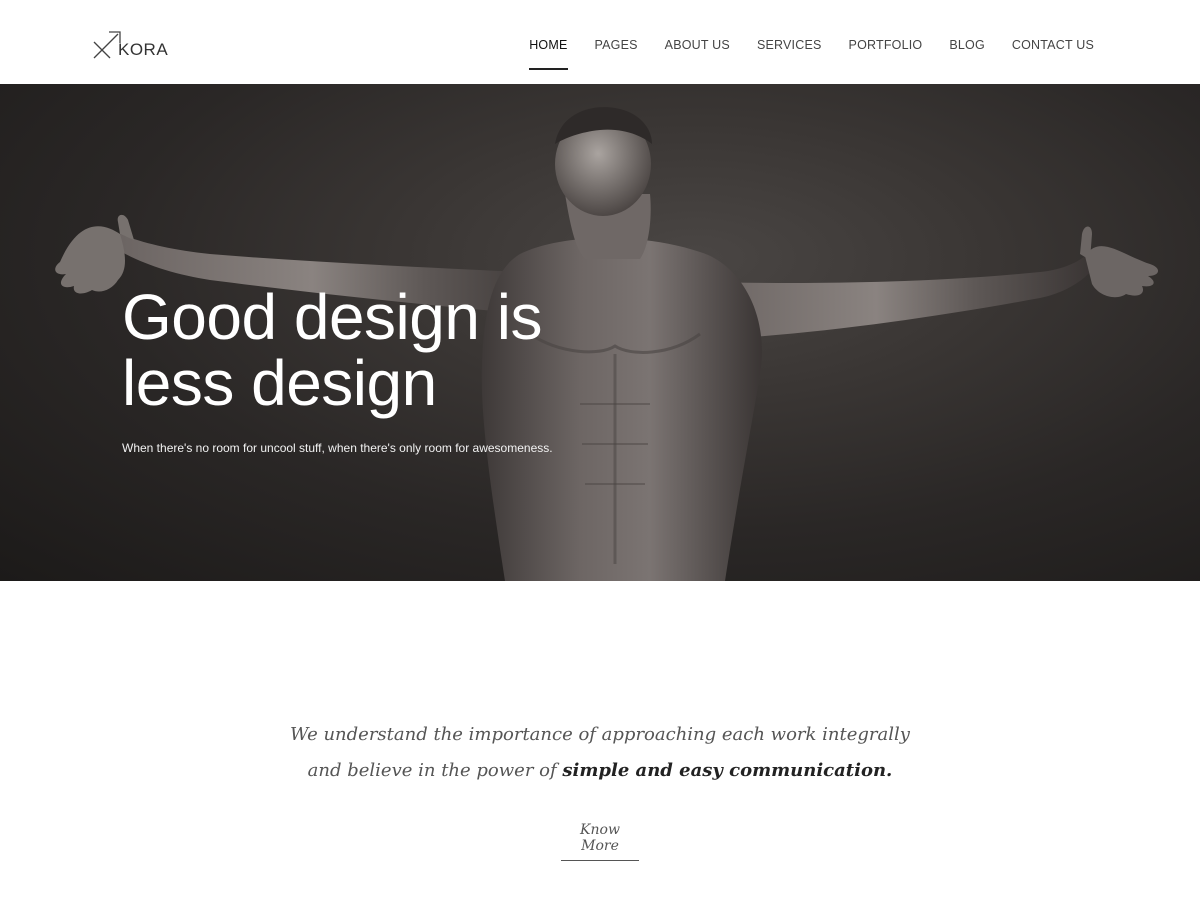 Image resolution: width=1200 pixels, height=900 pixels. I want to click on nav-item-blog: BLOG, so click(967, 35).